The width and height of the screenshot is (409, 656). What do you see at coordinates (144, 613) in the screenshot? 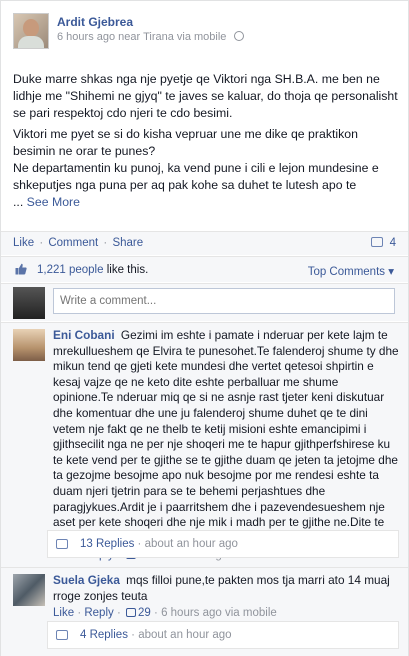
I see `comment-likes-count: 29` at bounding box center [144, 613].